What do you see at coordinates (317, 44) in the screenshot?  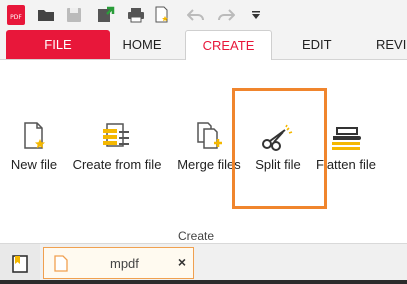 I see `tab-edit: EDIT` at bounding box center [317, 44].